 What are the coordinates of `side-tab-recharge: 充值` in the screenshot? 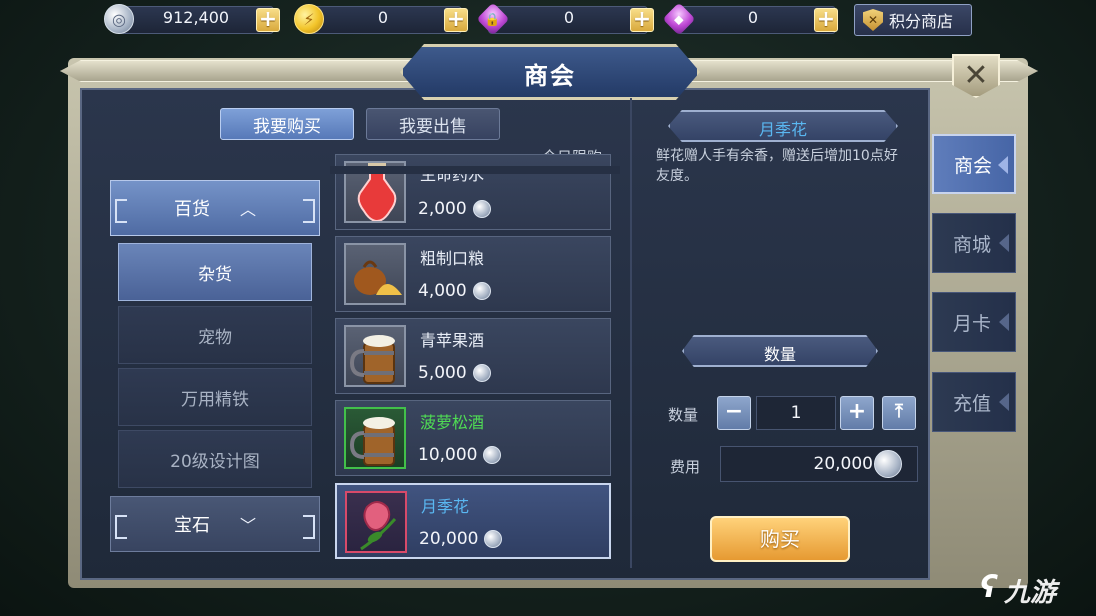 It's located at (974, 402).